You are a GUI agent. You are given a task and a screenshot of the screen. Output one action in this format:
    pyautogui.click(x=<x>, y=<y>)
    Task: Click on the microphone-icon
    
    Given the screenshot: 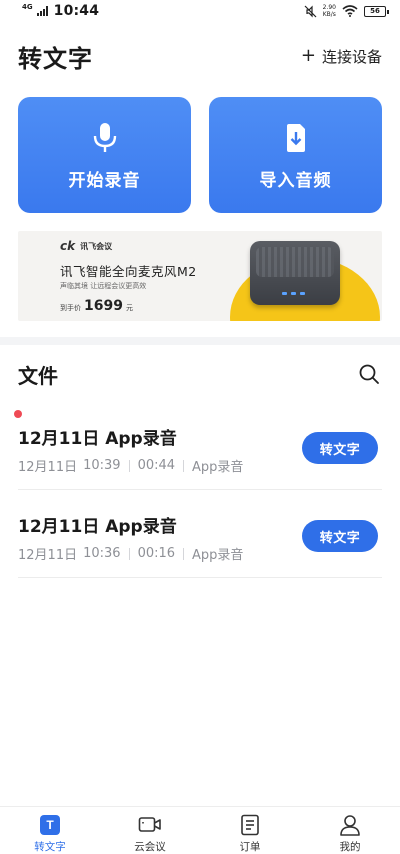 What is the action you would take?
    pyautogui.click(x=105, y=138)
    